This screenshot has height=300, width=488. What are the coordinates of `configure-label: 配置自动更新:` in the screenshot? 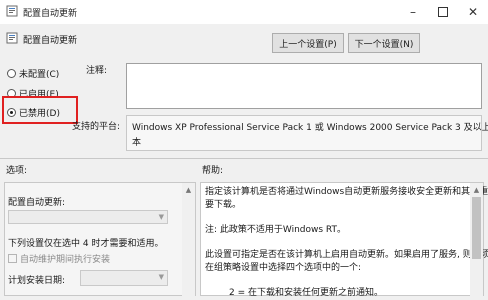 It's located at (37, 203).